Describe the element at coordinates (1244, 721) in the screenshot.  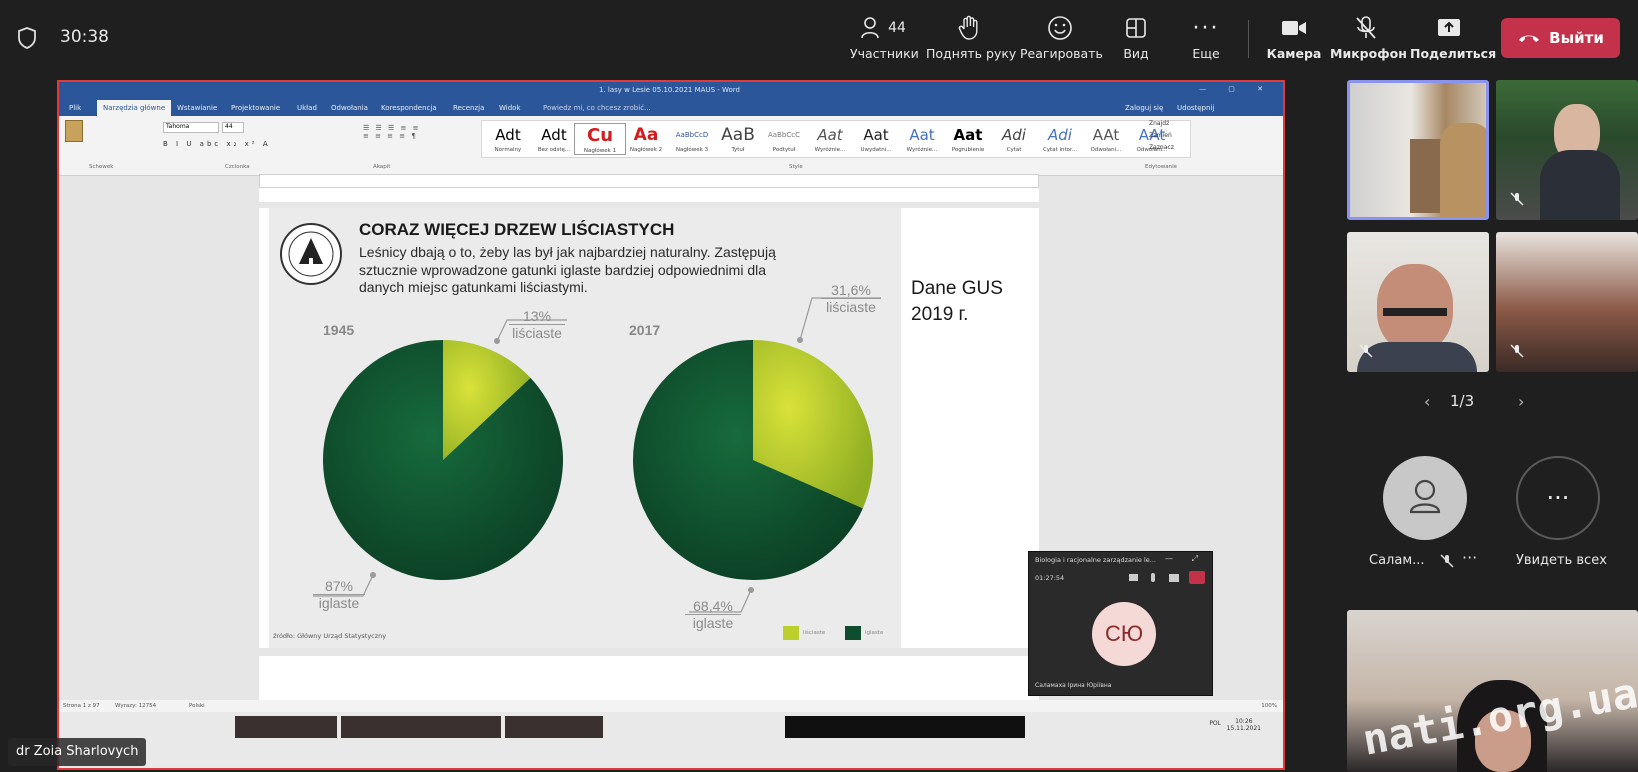
I see `clock-time: 10:26` at that location.